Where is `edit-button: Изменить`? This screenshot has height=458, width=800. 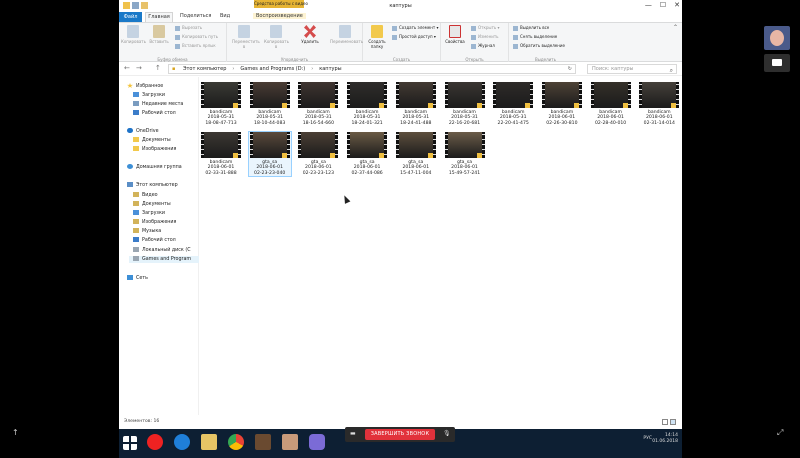
edit-button: Изменить is located at coordinates (485, 37).